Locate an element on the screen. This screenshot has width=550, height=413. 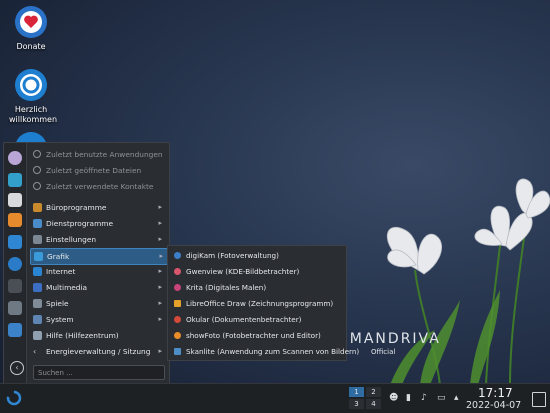
clock-time: 17:17 is located at coordinates (495, 393).